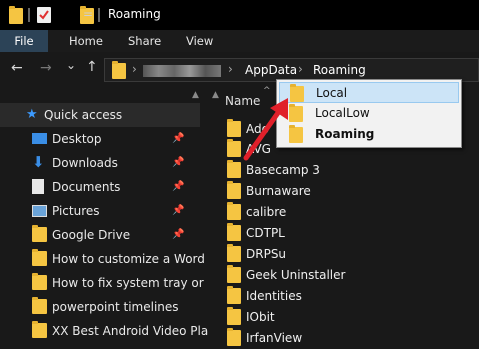  Describe the element at coordinates (86, 187) in the screenshot. I see `sidebar-item-label: Documents` at that location.